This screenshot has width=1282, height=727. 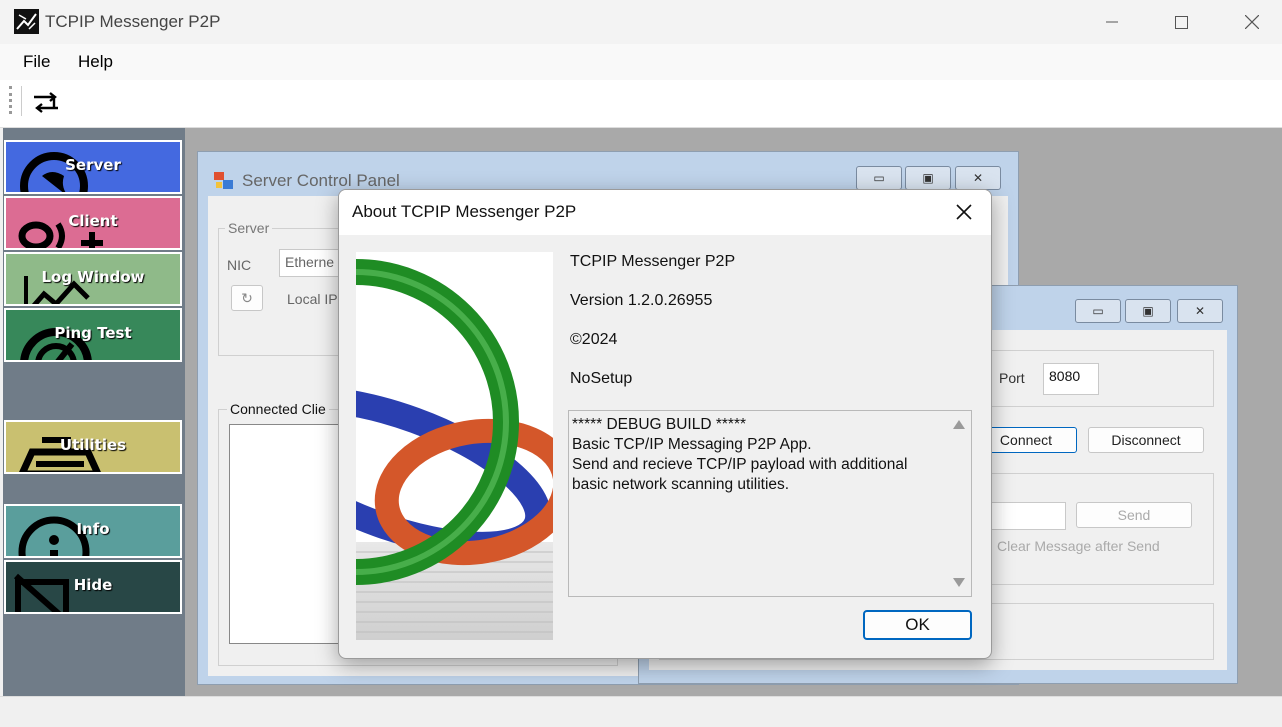 I want to click on sidebar-item-log-window: Log Window, so click(x=93, y=279).